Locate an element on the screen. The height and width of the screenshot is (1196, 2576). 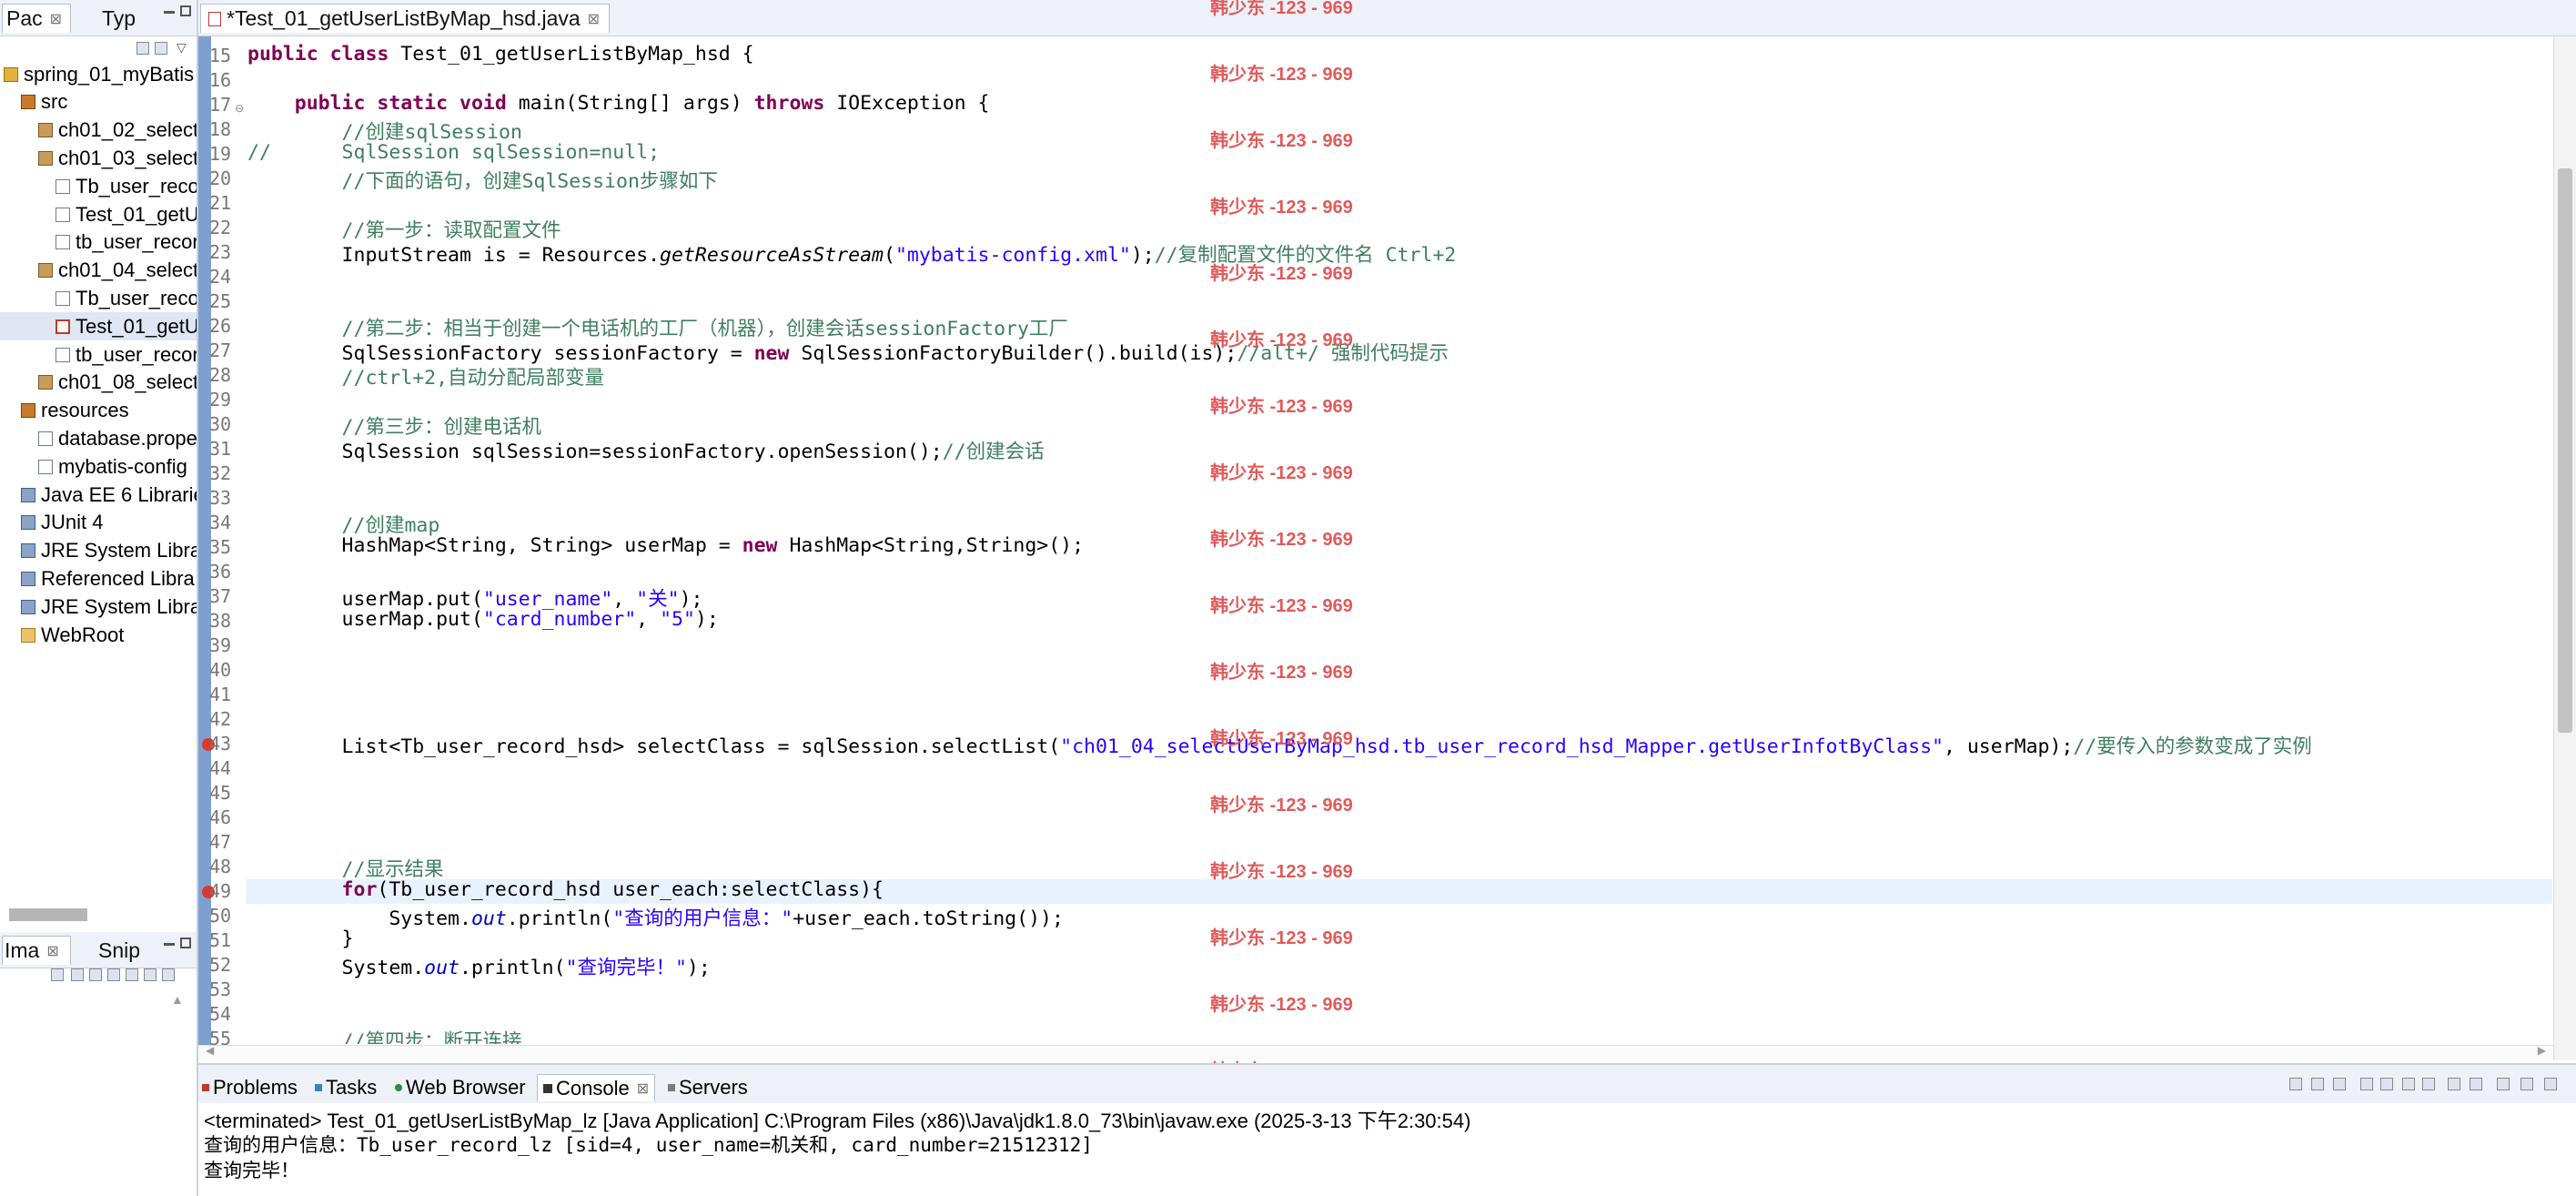
source-folder-icon is located at coordinates (28, 411).